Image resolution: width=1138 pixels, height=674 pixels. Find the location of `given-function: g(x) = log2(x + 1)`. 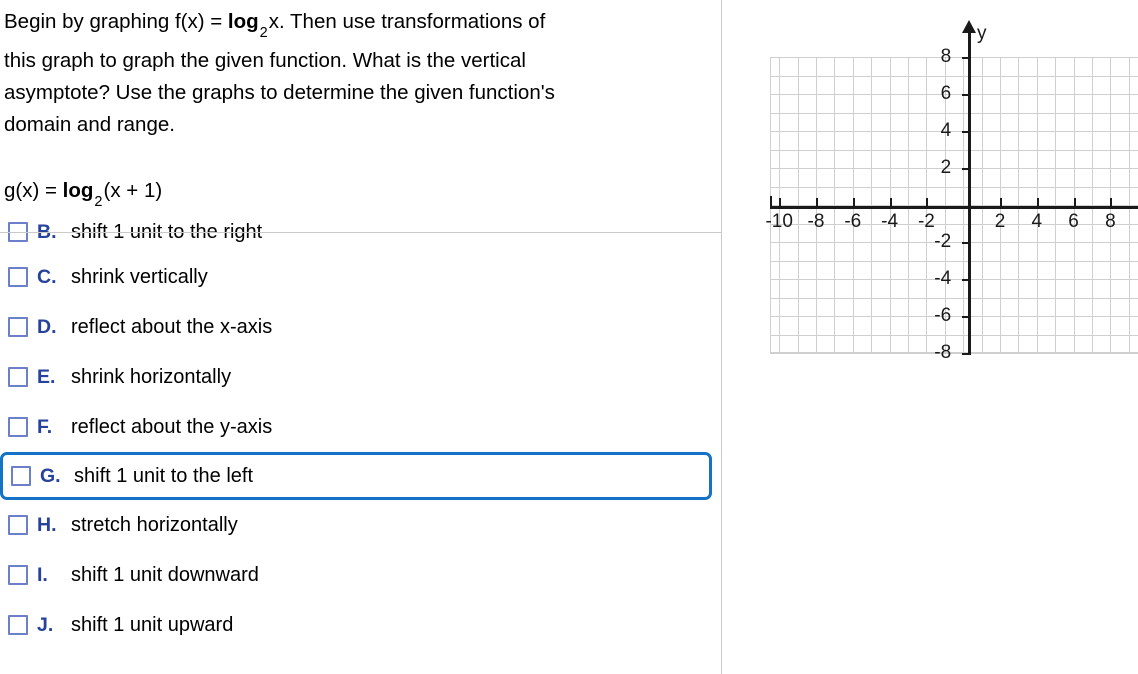

given-function: g(x) = log2(x + 1) is located at coordinates (83, 194).